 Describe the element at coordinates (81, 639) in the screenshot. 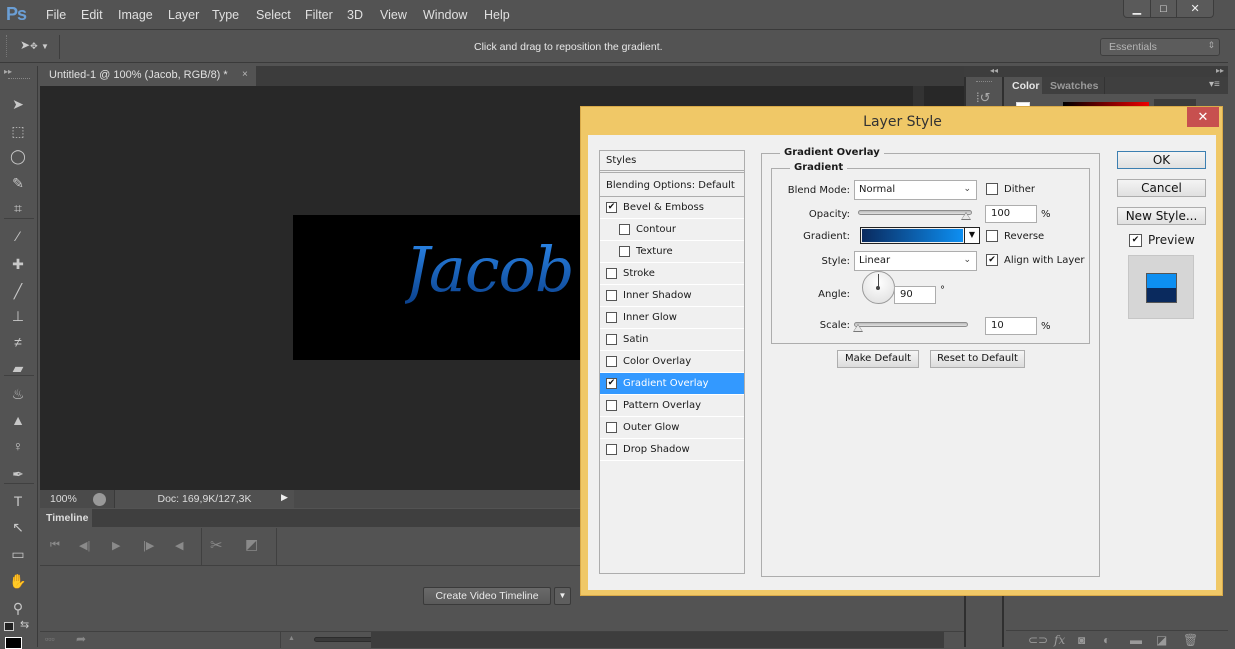

I see `convert-icon: ➦` at that location.